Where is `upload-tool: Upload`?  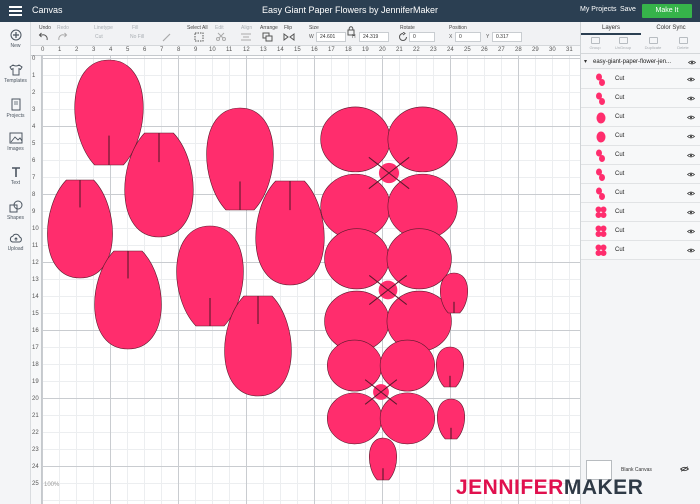 upload-tool: Upload is located at coordinates (15, 242).